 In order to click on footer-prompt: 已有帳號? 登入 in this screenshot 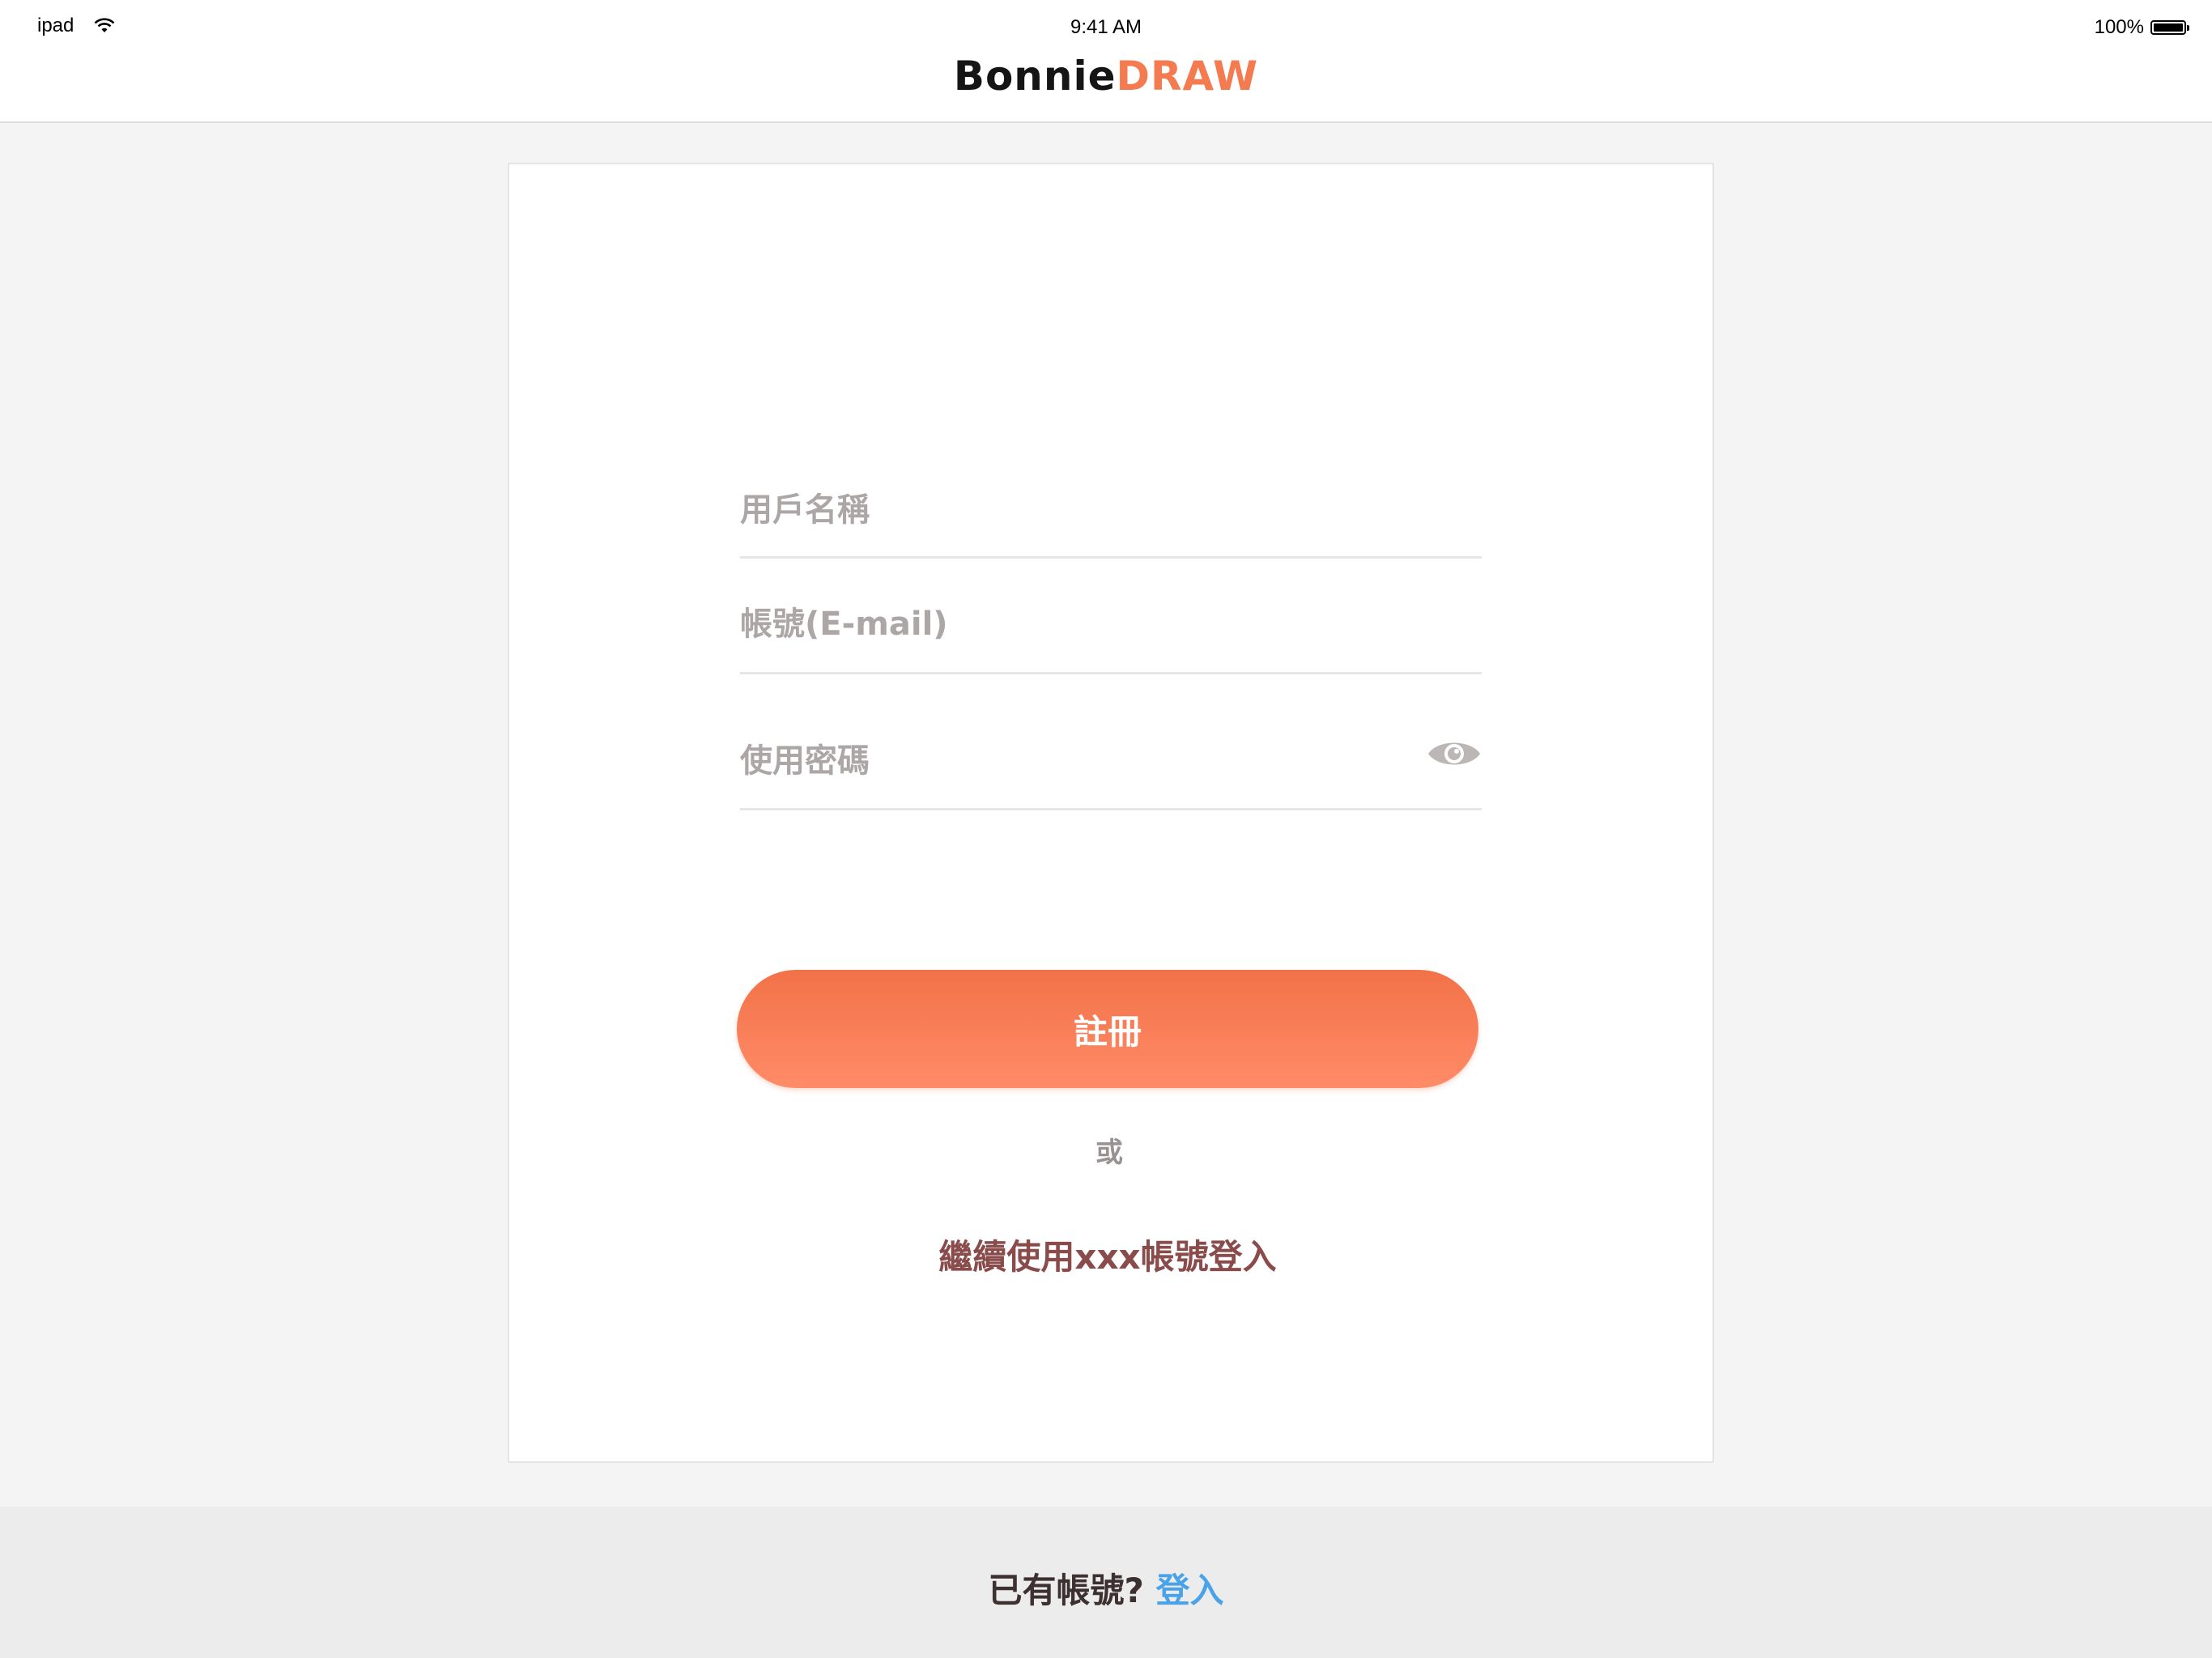, I will do `click(1105, 1588)`.